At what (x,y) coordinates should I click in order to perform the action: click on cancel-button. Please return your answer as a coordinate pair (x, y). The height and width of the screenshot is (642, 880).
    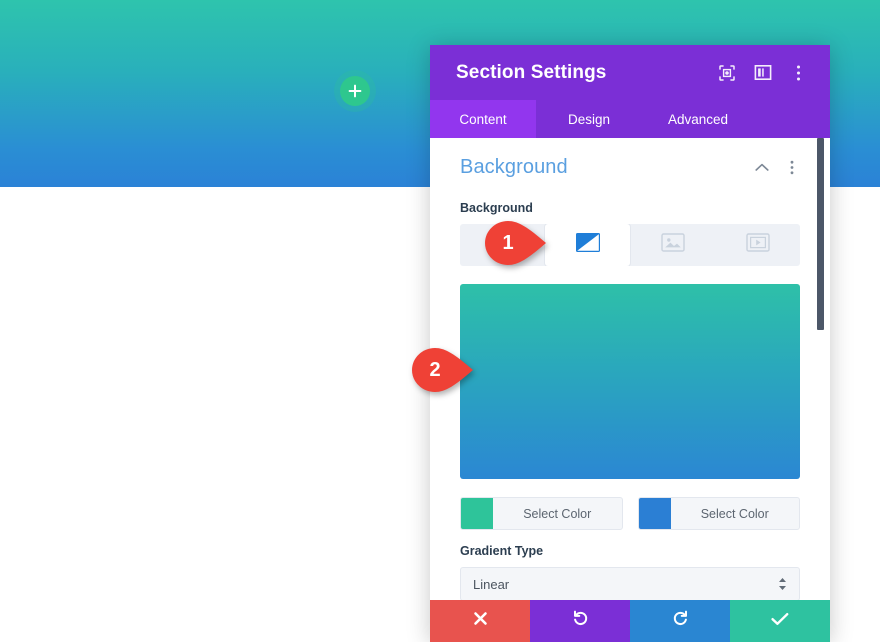
    Looking at the image, I should click on (480, 621).